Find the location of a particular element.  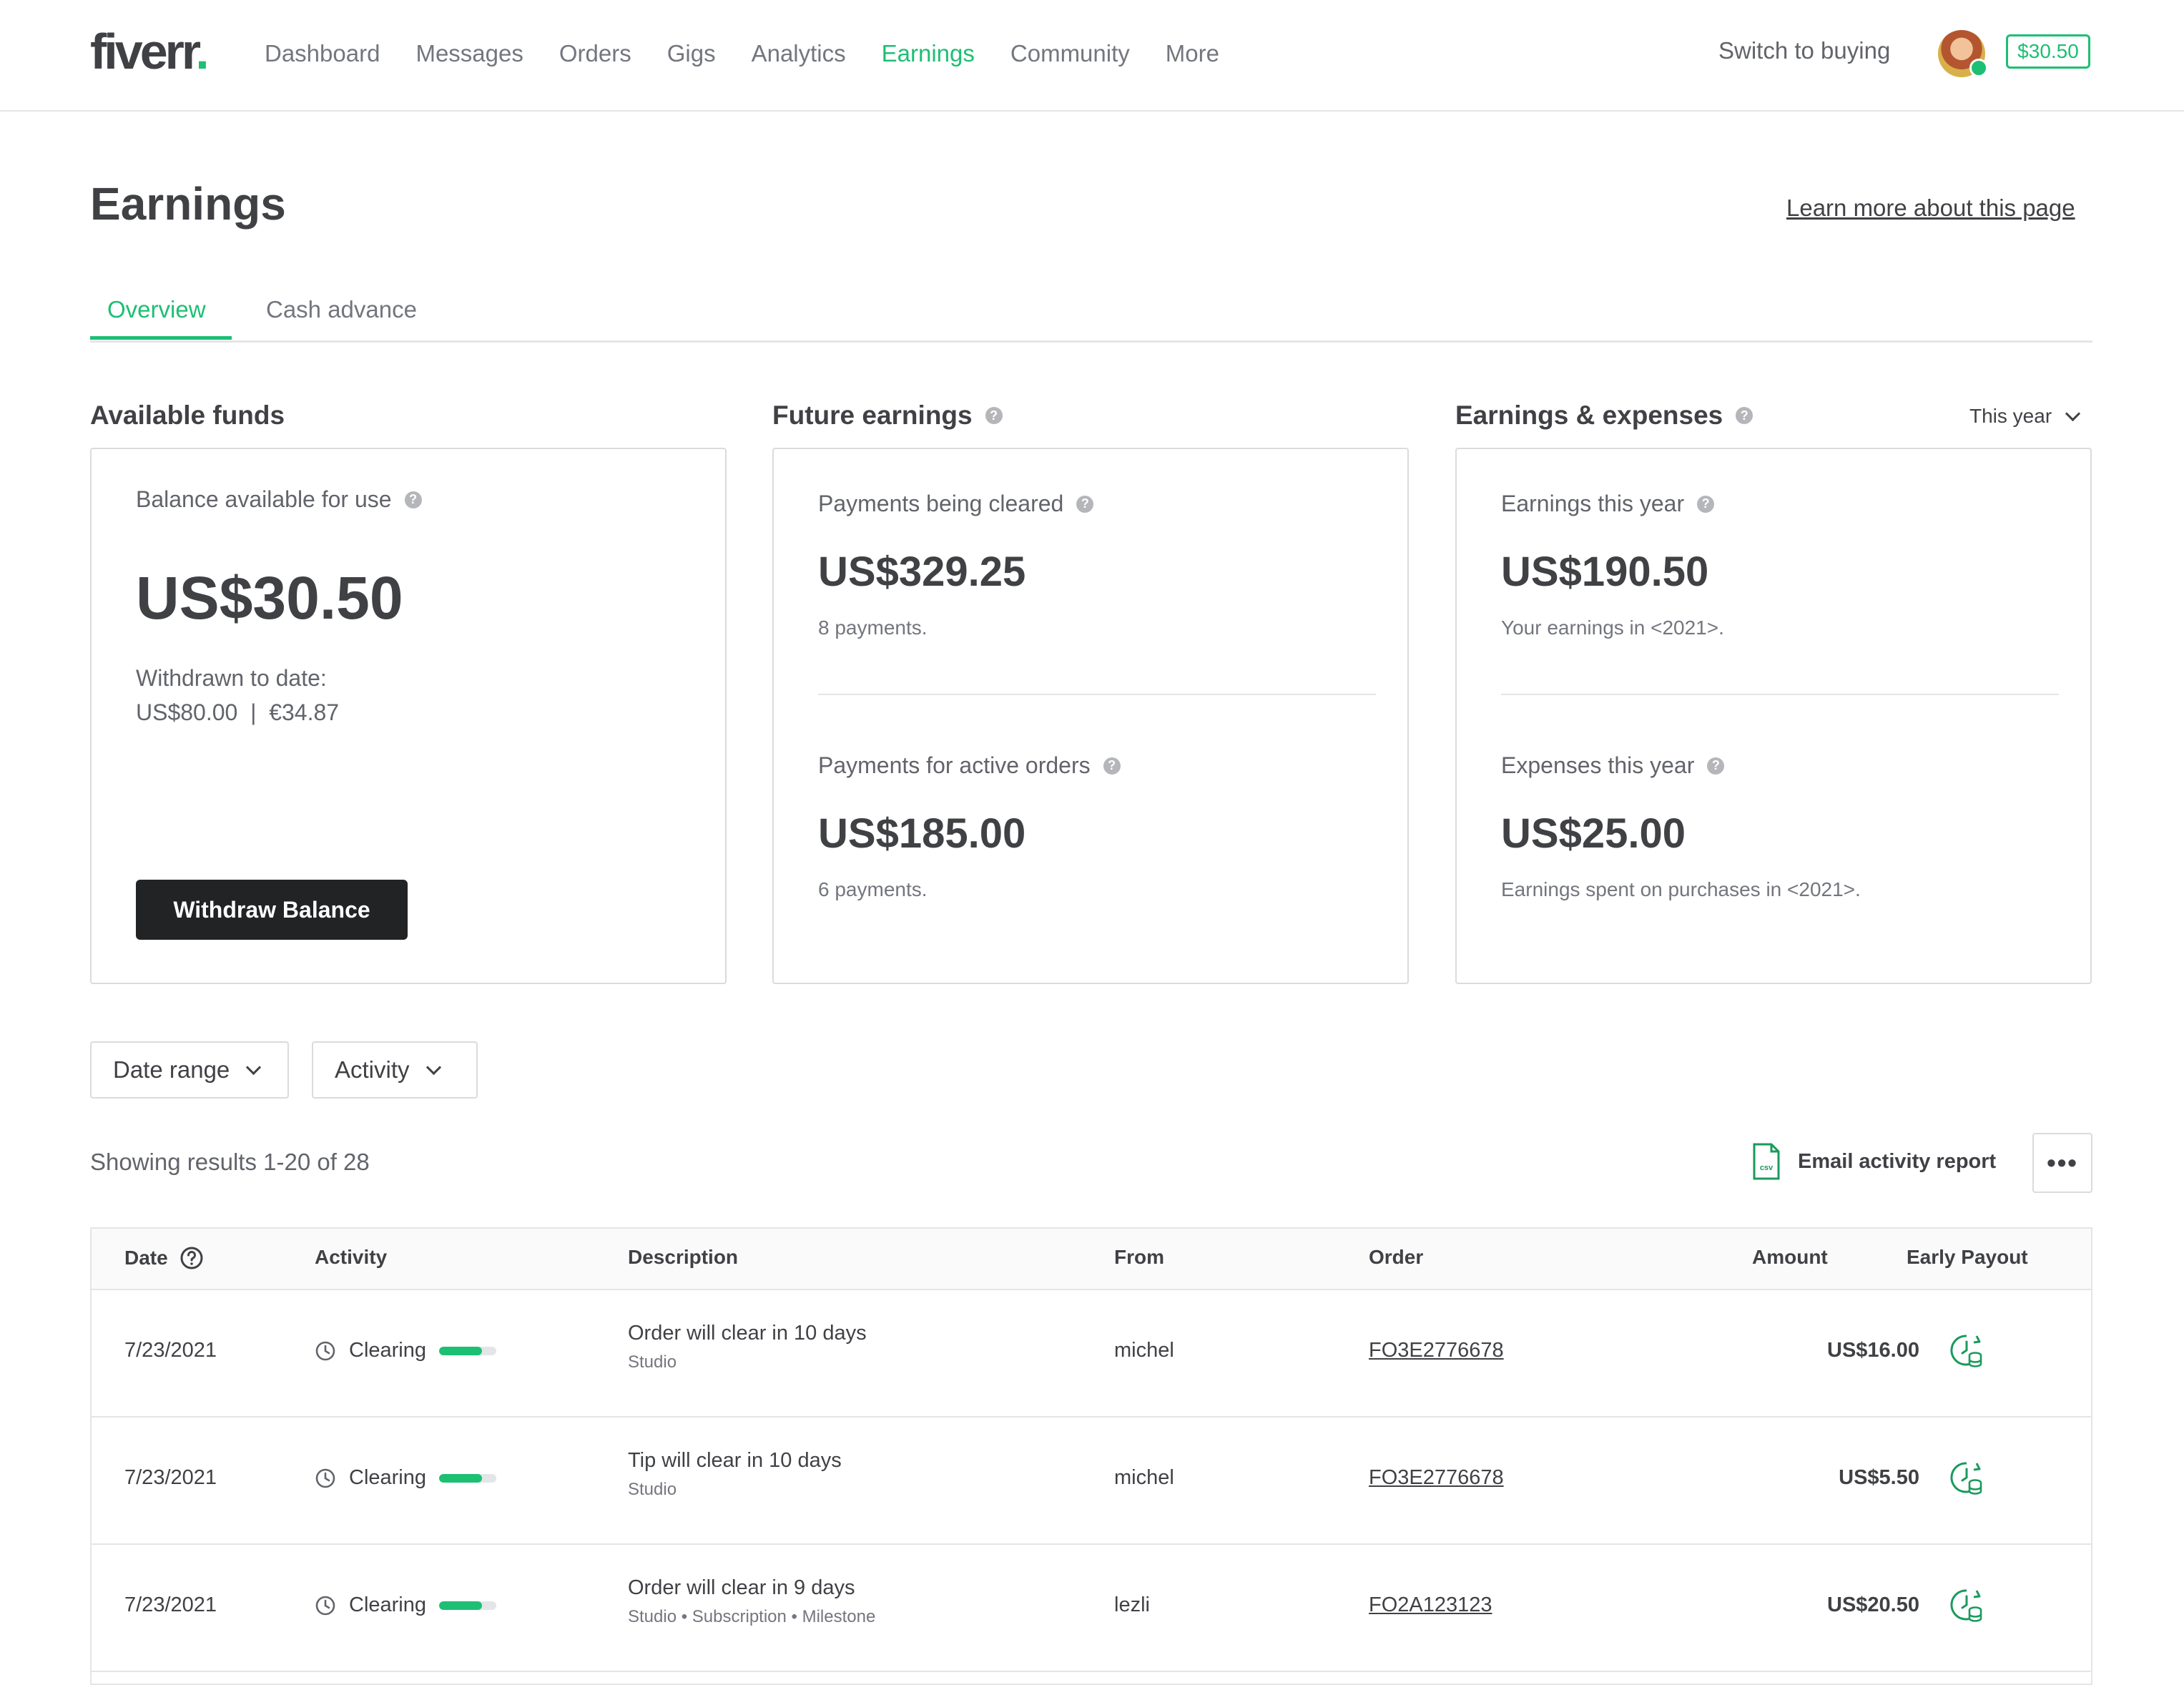

th-activity: Activity is located at coordinates (351, 1257).